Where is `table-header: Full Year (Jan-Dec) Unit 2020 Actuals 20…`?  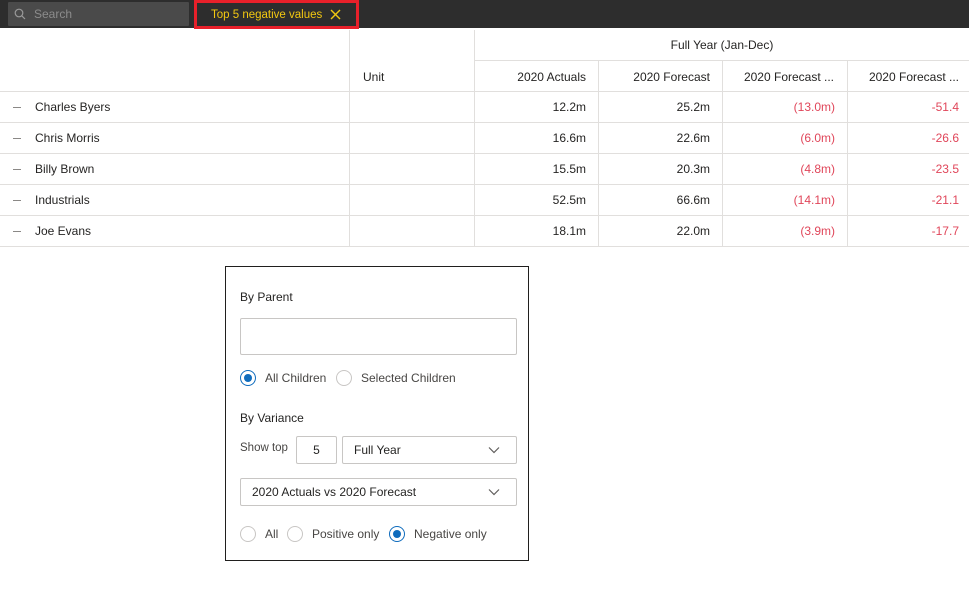
table-header: Full Year (Jan-Dec) Unit 2020 Actuals 20… is located at coordinates (484, 61).